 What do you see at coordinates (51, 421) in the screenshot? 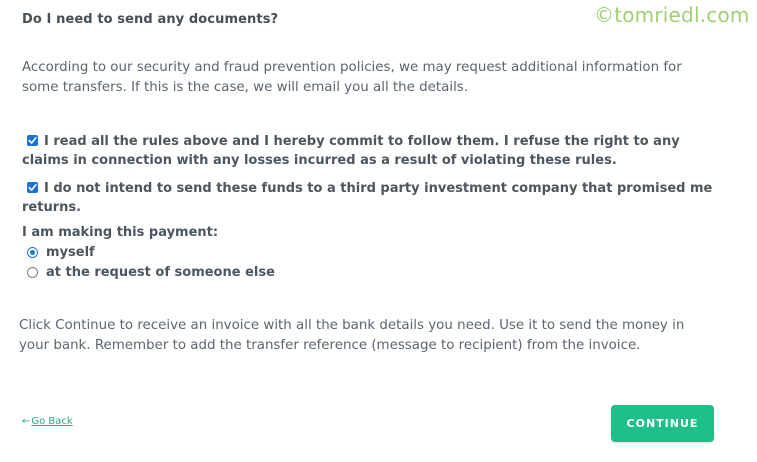
I see `go-back-label: Go Back` at bounding box center [51, 421].